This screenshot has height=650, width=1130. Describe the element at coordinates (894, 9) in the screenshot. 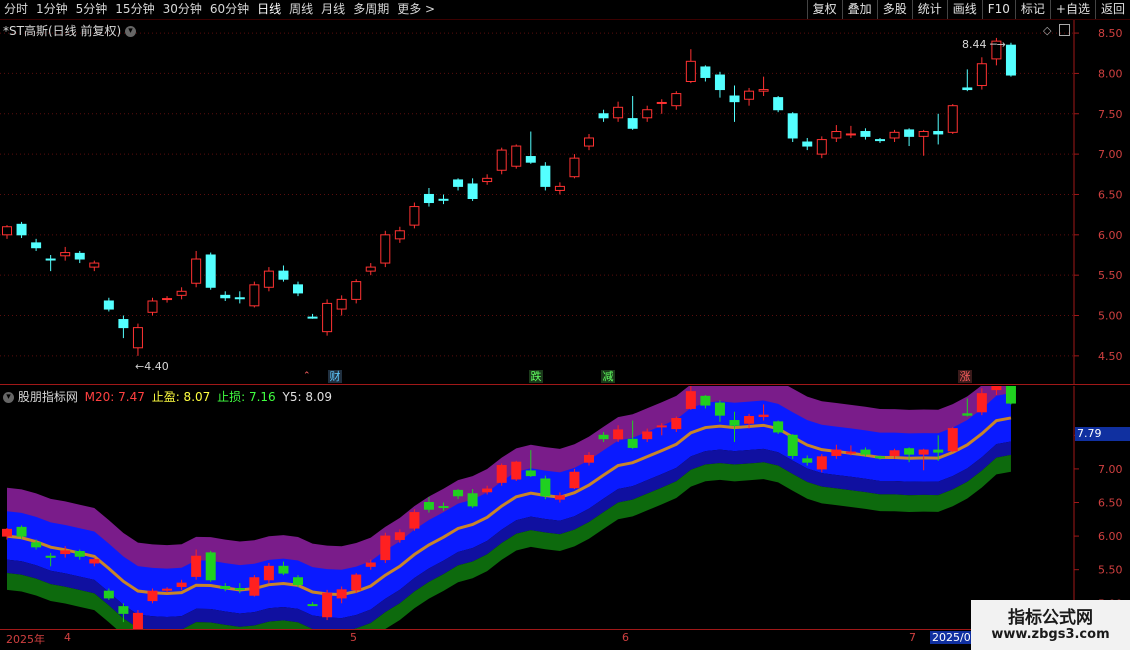

I see `toolbar-button-2: 多股` at that location.